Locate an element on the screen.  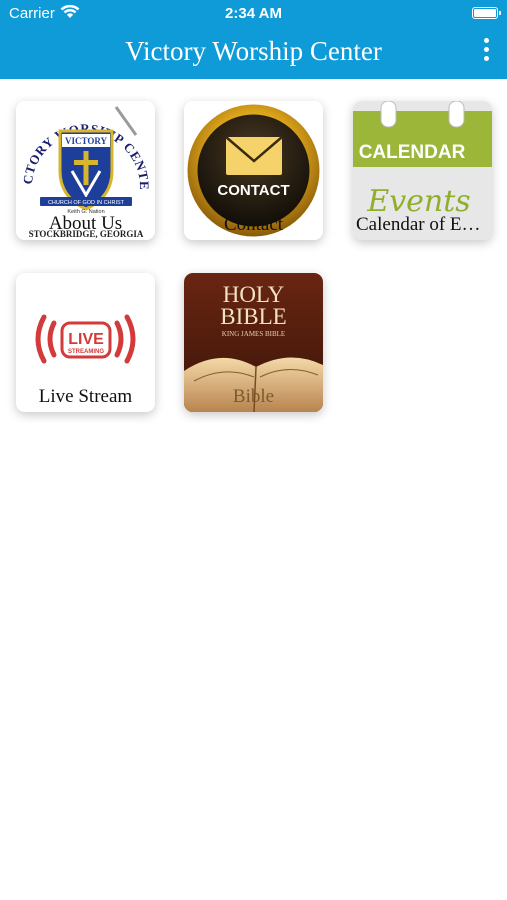
clock: 2:34 AM is located at coordinates (253, 13).